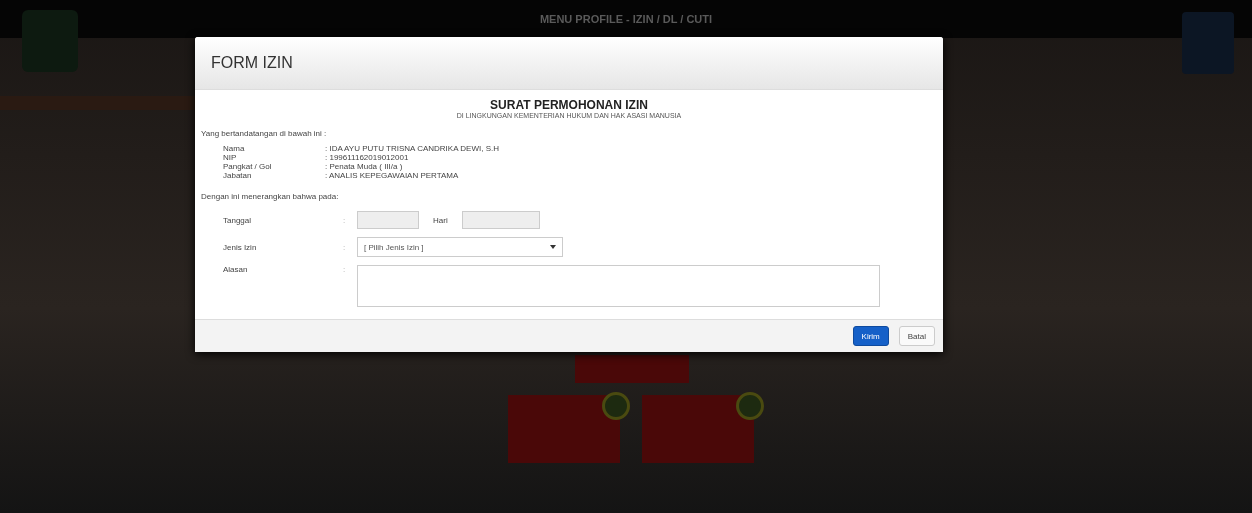 This screenshot has height=513, width=1252. Describe the element at coordinates (916, 336) in the screenshot. I see `cancel-button: Batal` at that location.